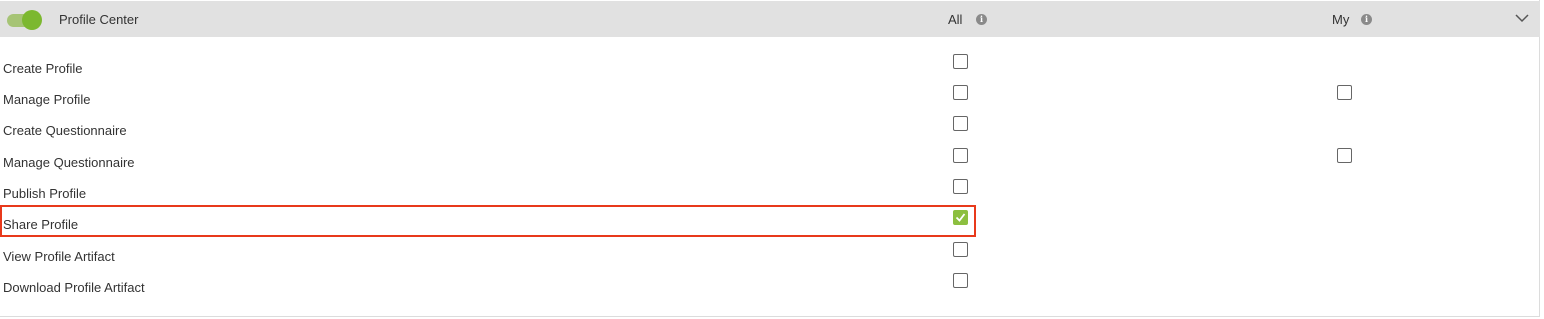  Describe the element at coordinates (765, 67) in the screenshot. I see `permission-row: Create Profile` at that location.